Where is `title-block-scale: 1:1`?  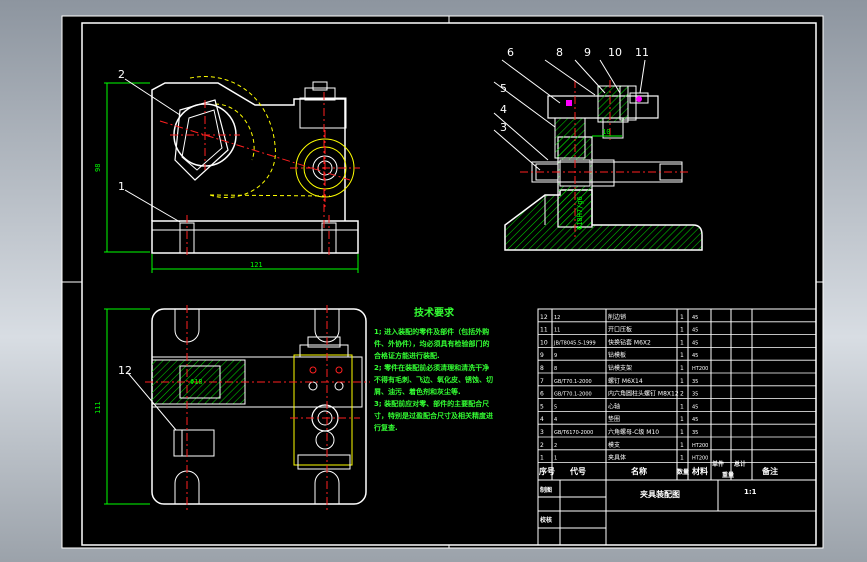 title-block-scale: 1:1 is located at coordinates (750, 492).